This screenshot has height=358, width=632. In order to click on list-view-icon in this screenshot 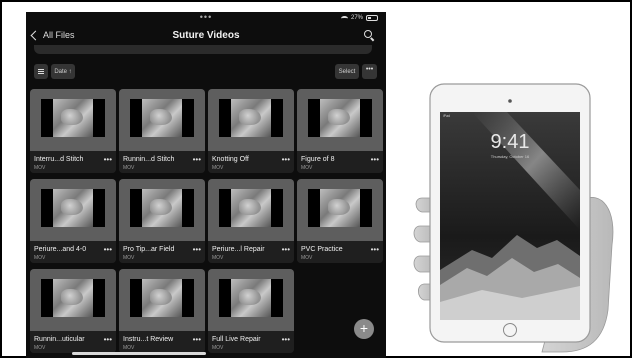, I will do `click(41, 71)`.